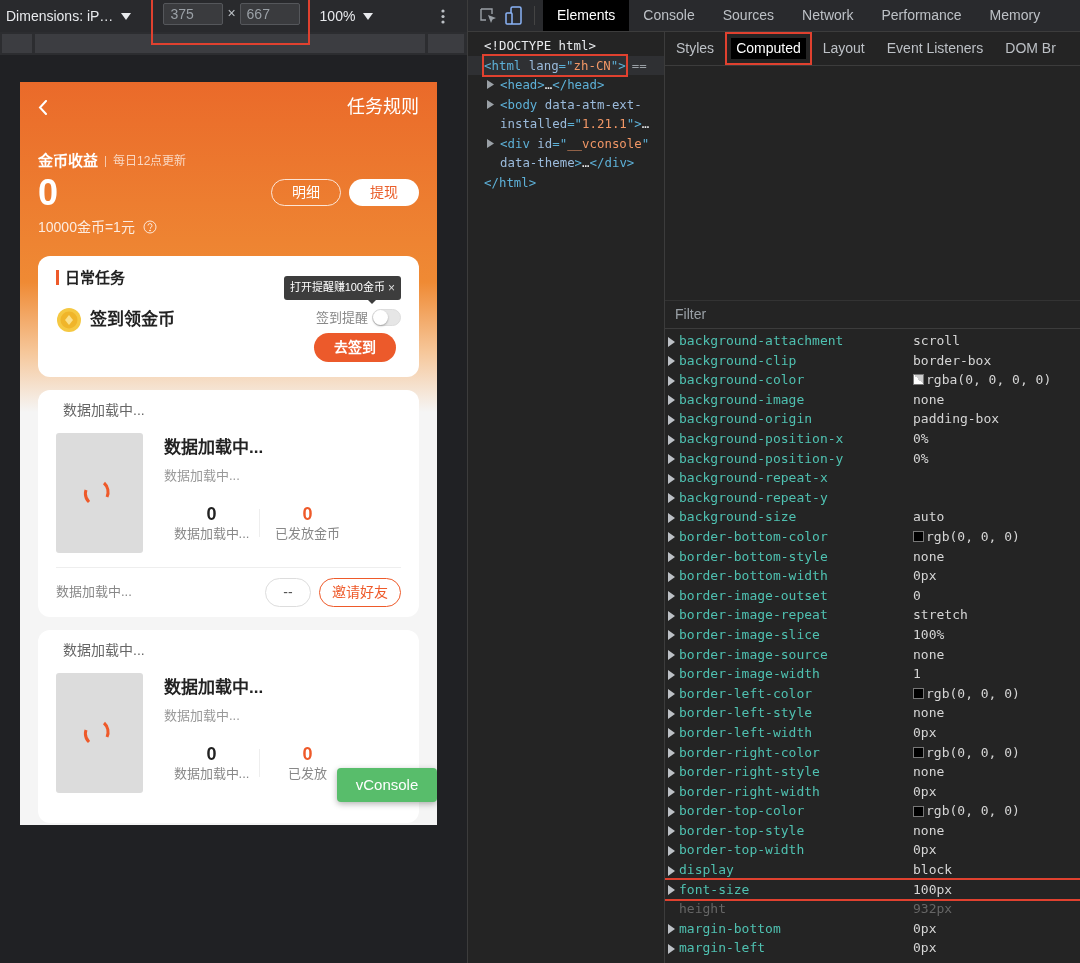  Describe the element at coordinates (288, 592) in the screenshot. I see `placeholder-button: --` at that location.